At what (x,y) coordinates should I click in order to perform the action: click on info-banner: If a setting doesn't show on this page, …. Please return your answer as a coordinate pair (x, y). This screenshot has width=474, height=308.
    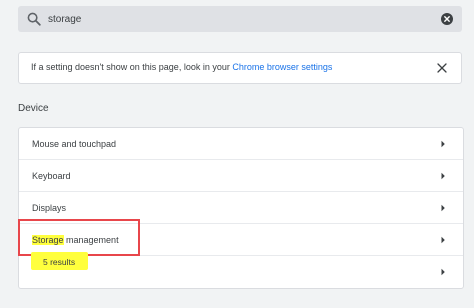
    Looking at the image, I should click on (240, 68).